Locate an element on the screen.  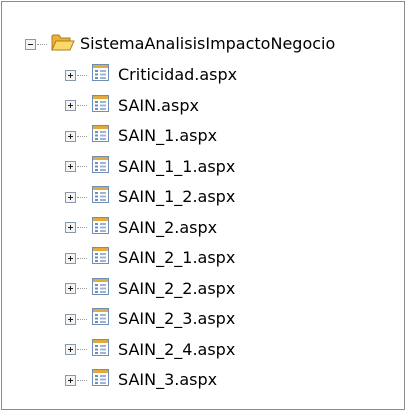
tree-file-node: SAIN_2.aspx is located at coordinates (141, 228).